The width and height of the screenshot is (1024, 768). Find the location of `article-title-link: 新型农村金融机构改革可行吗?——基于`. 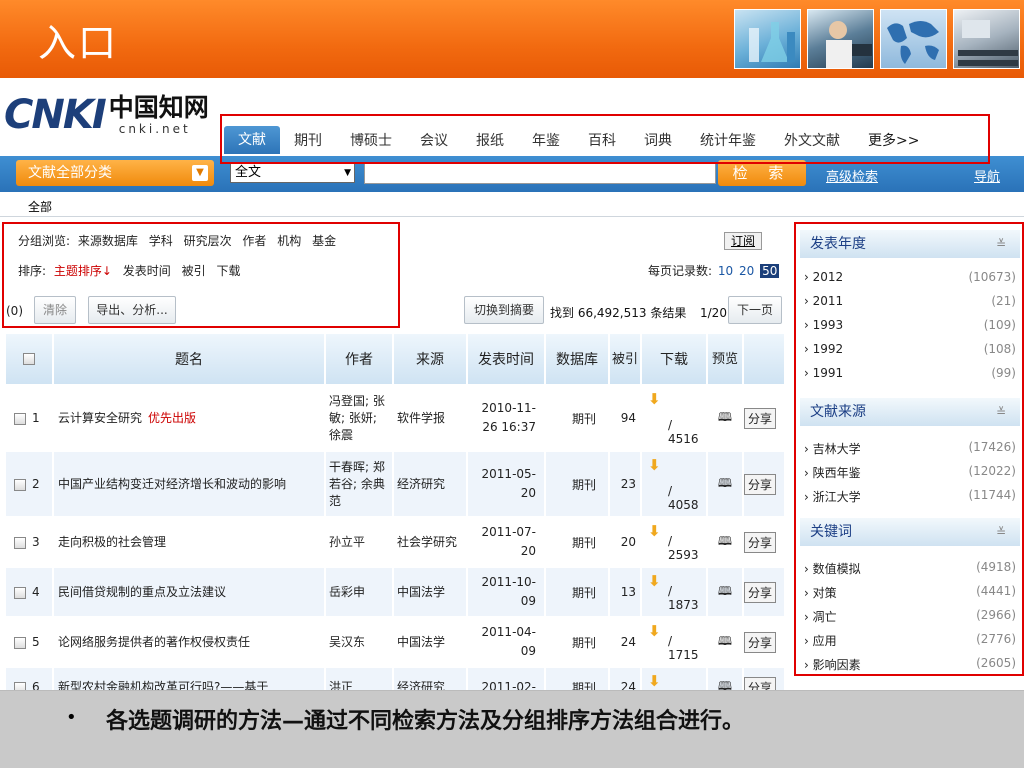

article-title-link: 新型农村金融机构改革可行吗?——基于 is located at coordinates (163, 685).